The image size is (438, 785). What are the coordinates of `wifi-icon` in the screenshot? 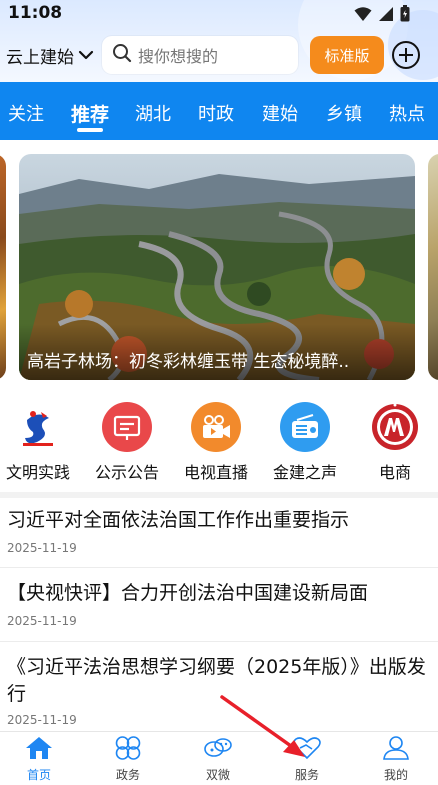 It's located at (363, 14).